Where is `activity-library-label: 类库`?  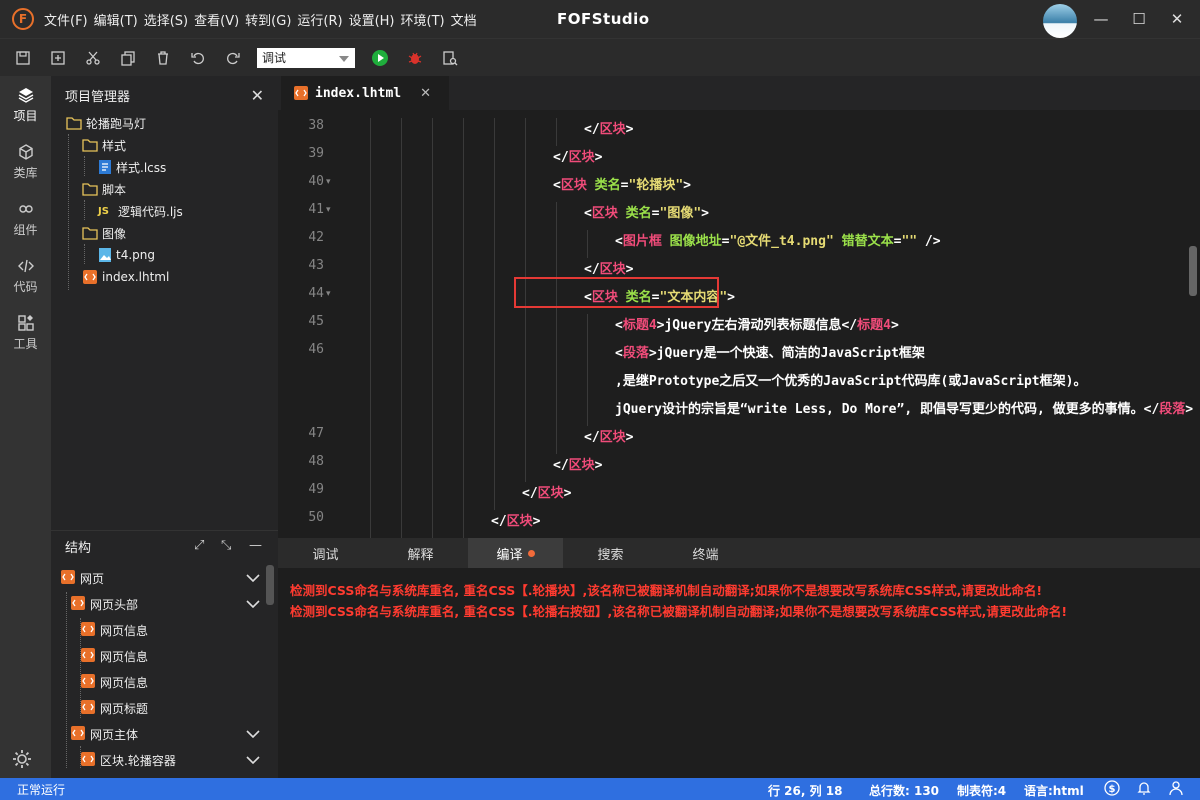 activity-library-label: 类库 is located at coordinates (25, 172).